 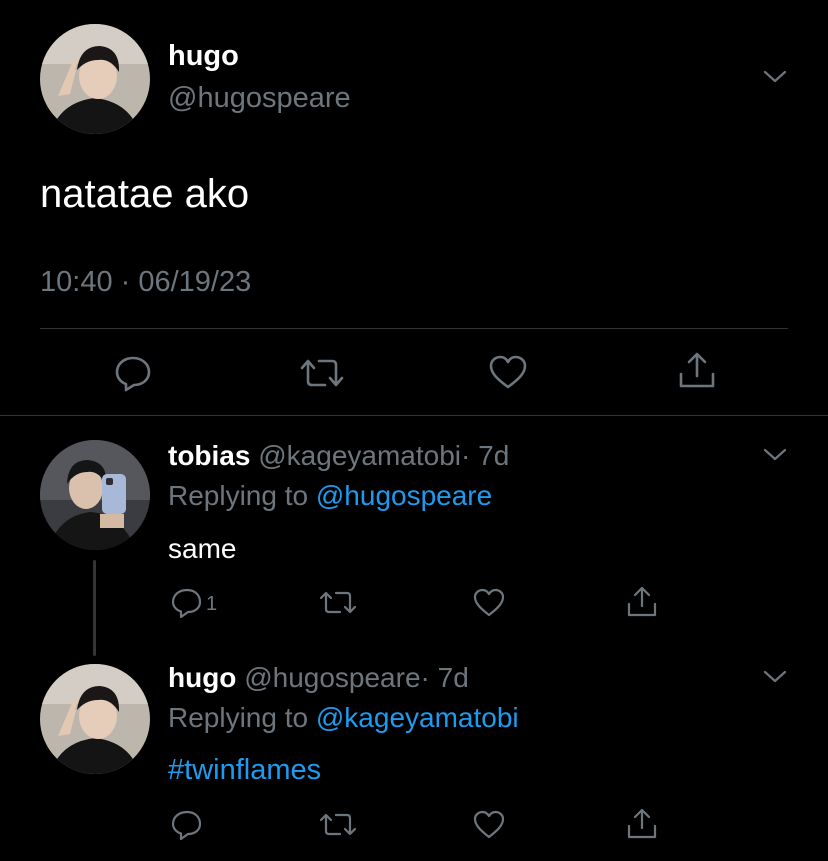 I want to click on tweet-text: natatae ako, so click(x=145, y=194).